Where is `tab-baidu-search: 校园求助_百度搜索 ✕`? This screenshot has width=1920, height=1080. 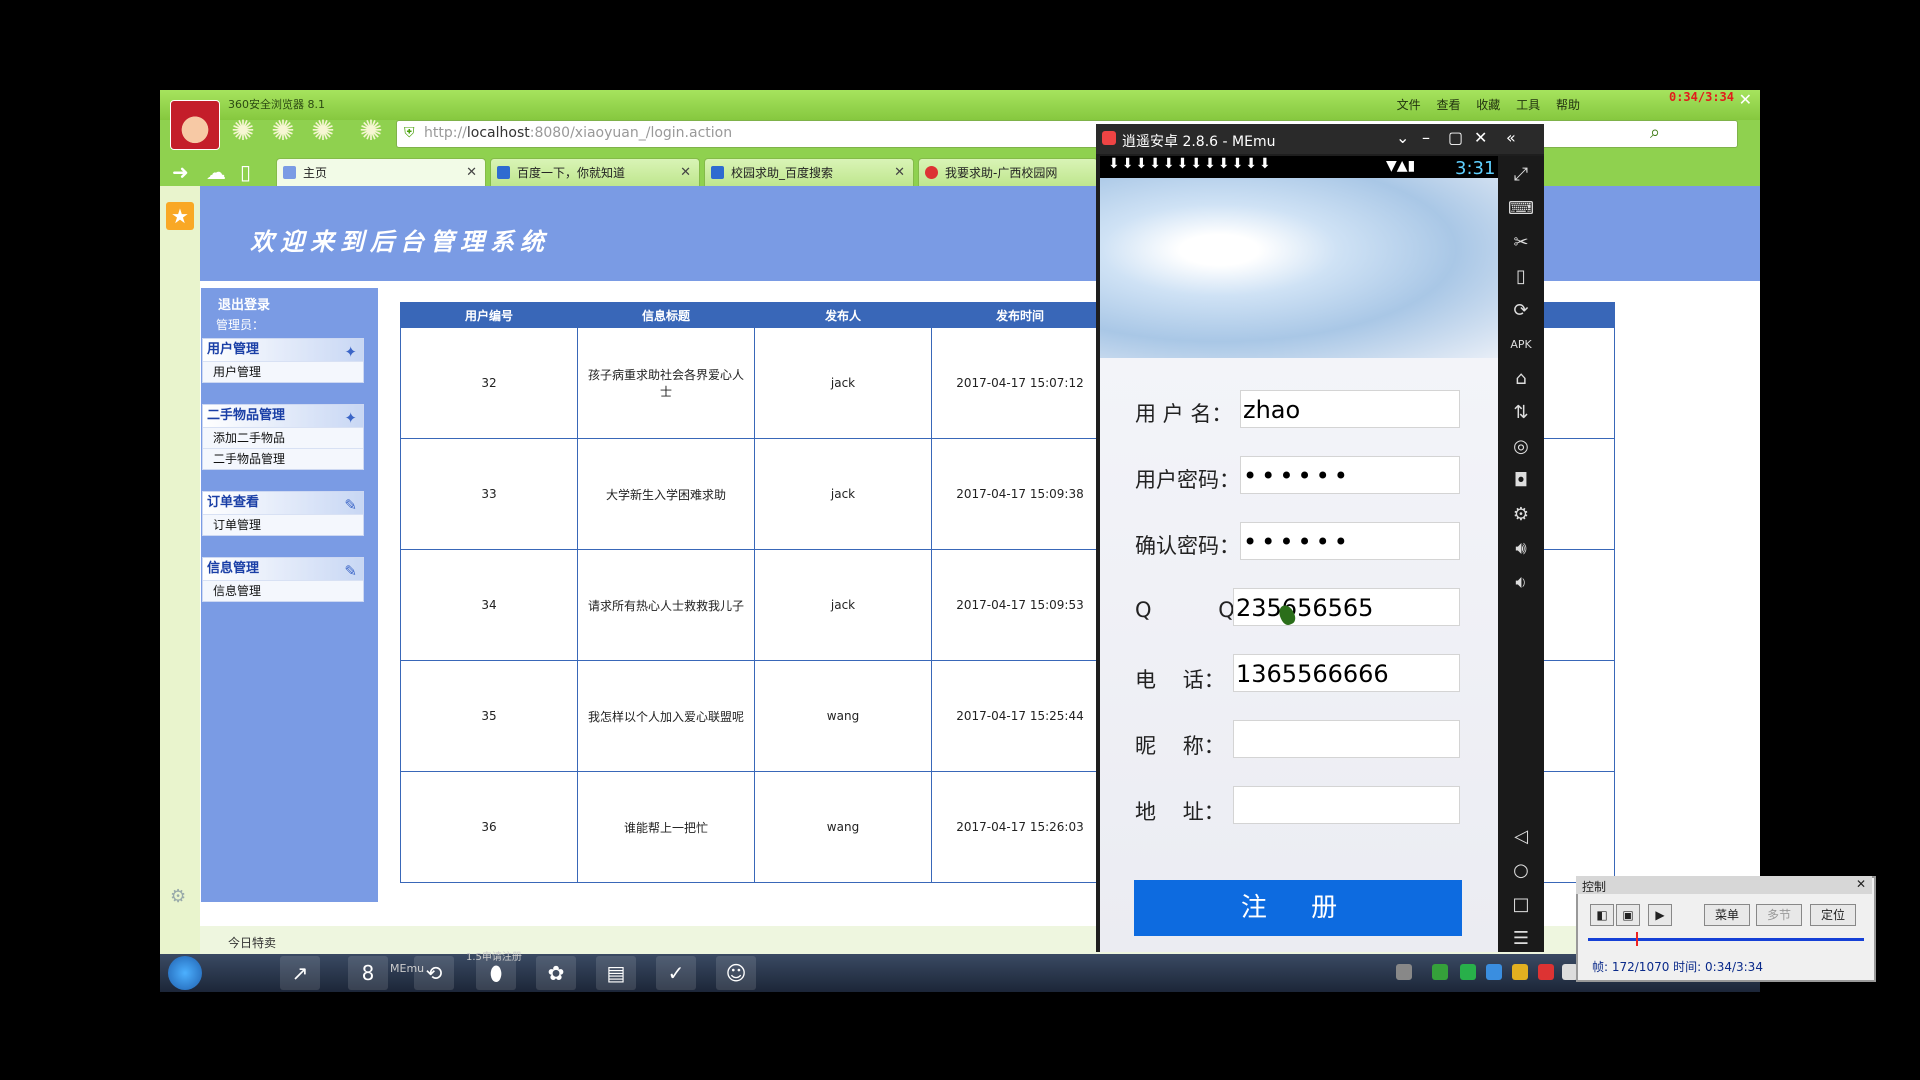
tab-baidu-search: 校园求助_百度搜索 ✕ is located at coordinates (809, 172).